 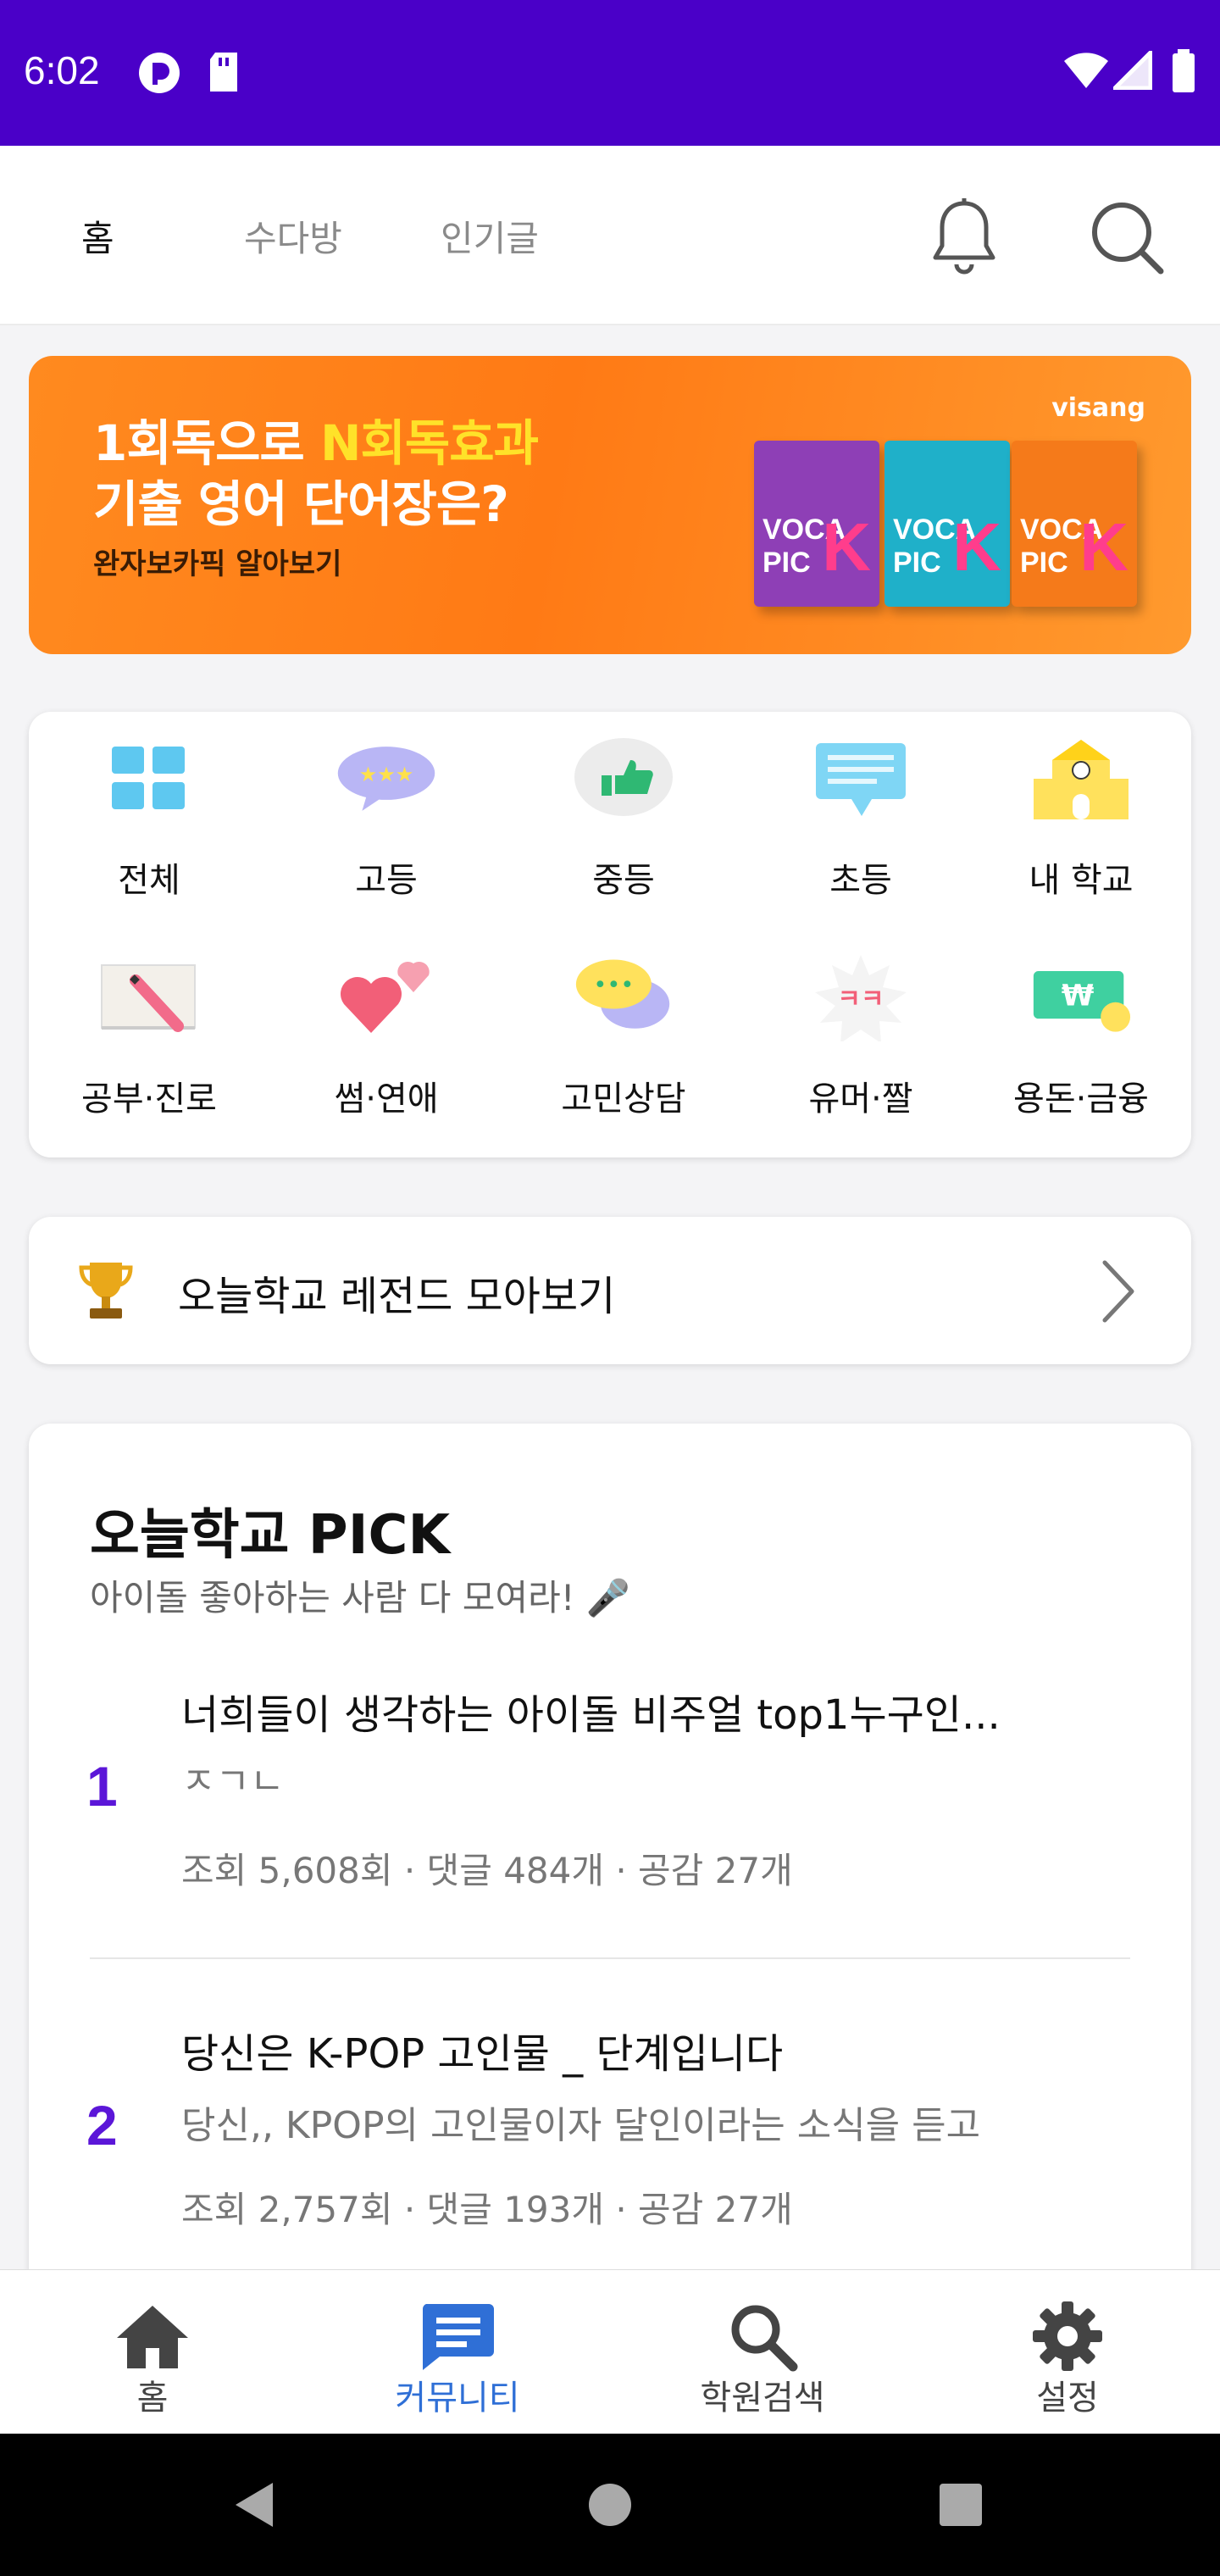 I want to click on nav-home: 홈, so click(x=152, y=2352).